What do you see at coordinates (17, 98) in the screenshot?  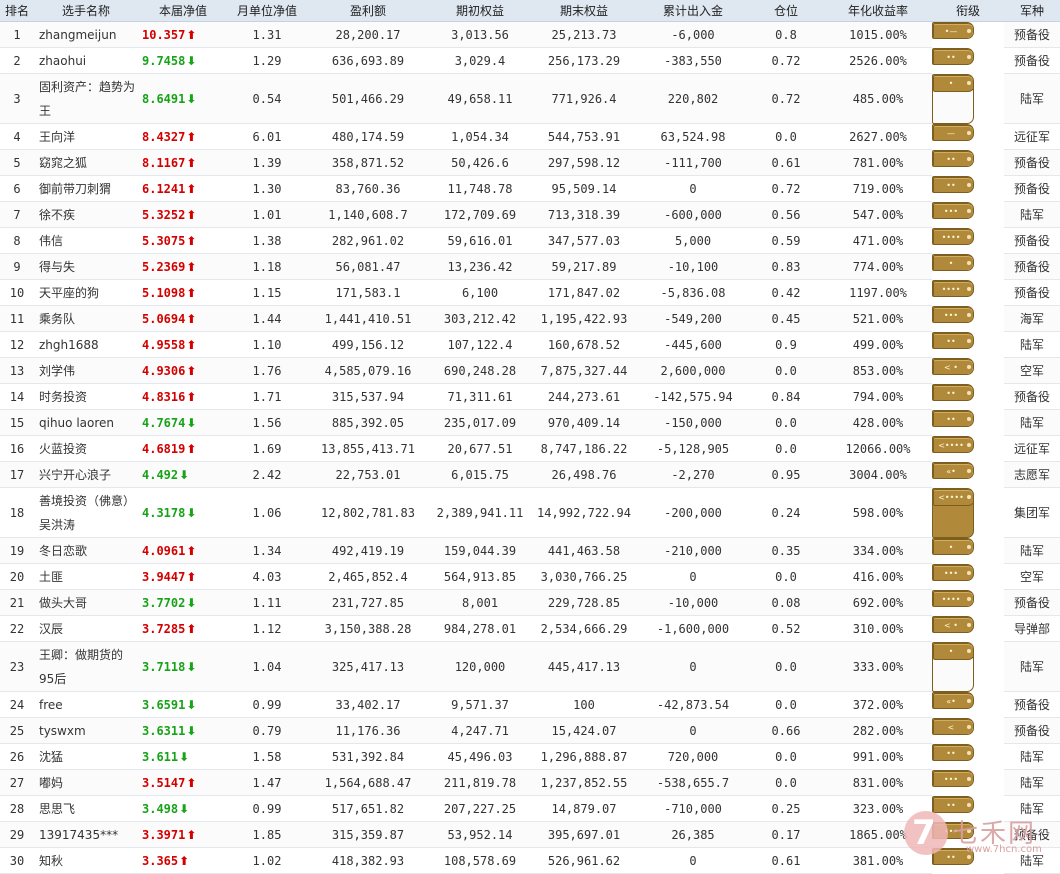 I see `rank-cell: 3` at bounding box center [17, 98].